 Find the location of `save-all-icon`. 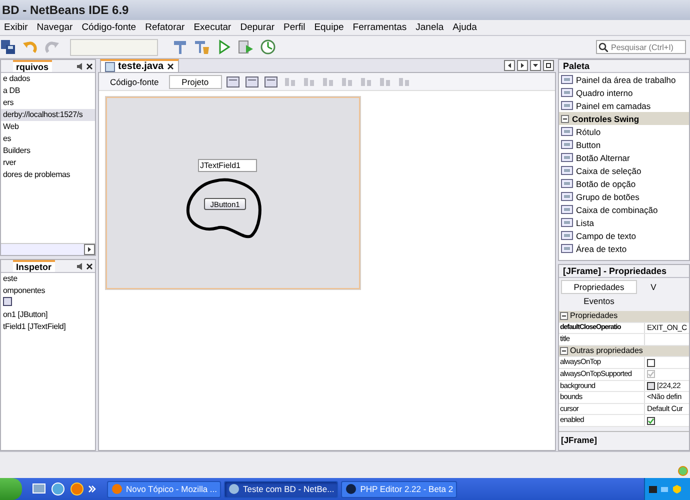

save-all-icon is located at coordinates (8, 47).